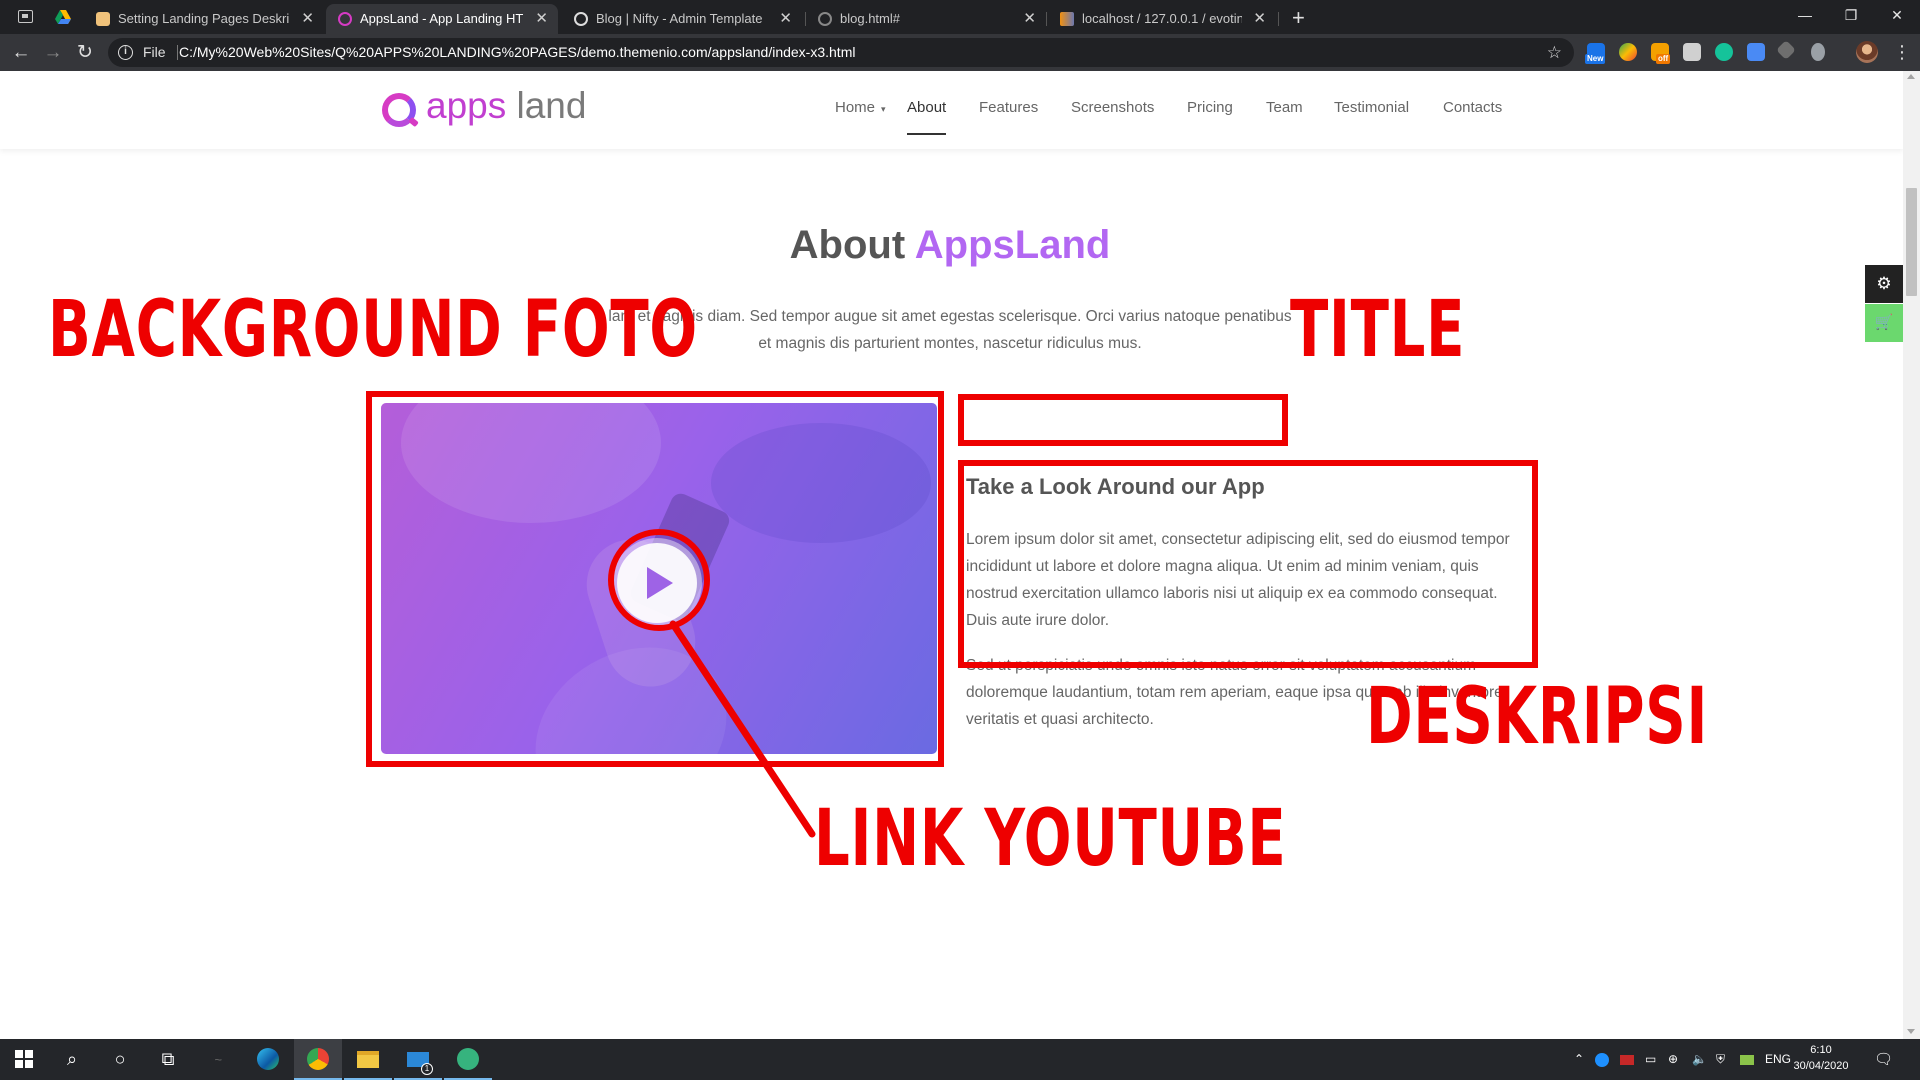 This screenshot has width=1920, height=1080. Describe the element at coordinates (1902, 52) in the screenshot. I see `browser-menu-icon: ⋮` at that location.